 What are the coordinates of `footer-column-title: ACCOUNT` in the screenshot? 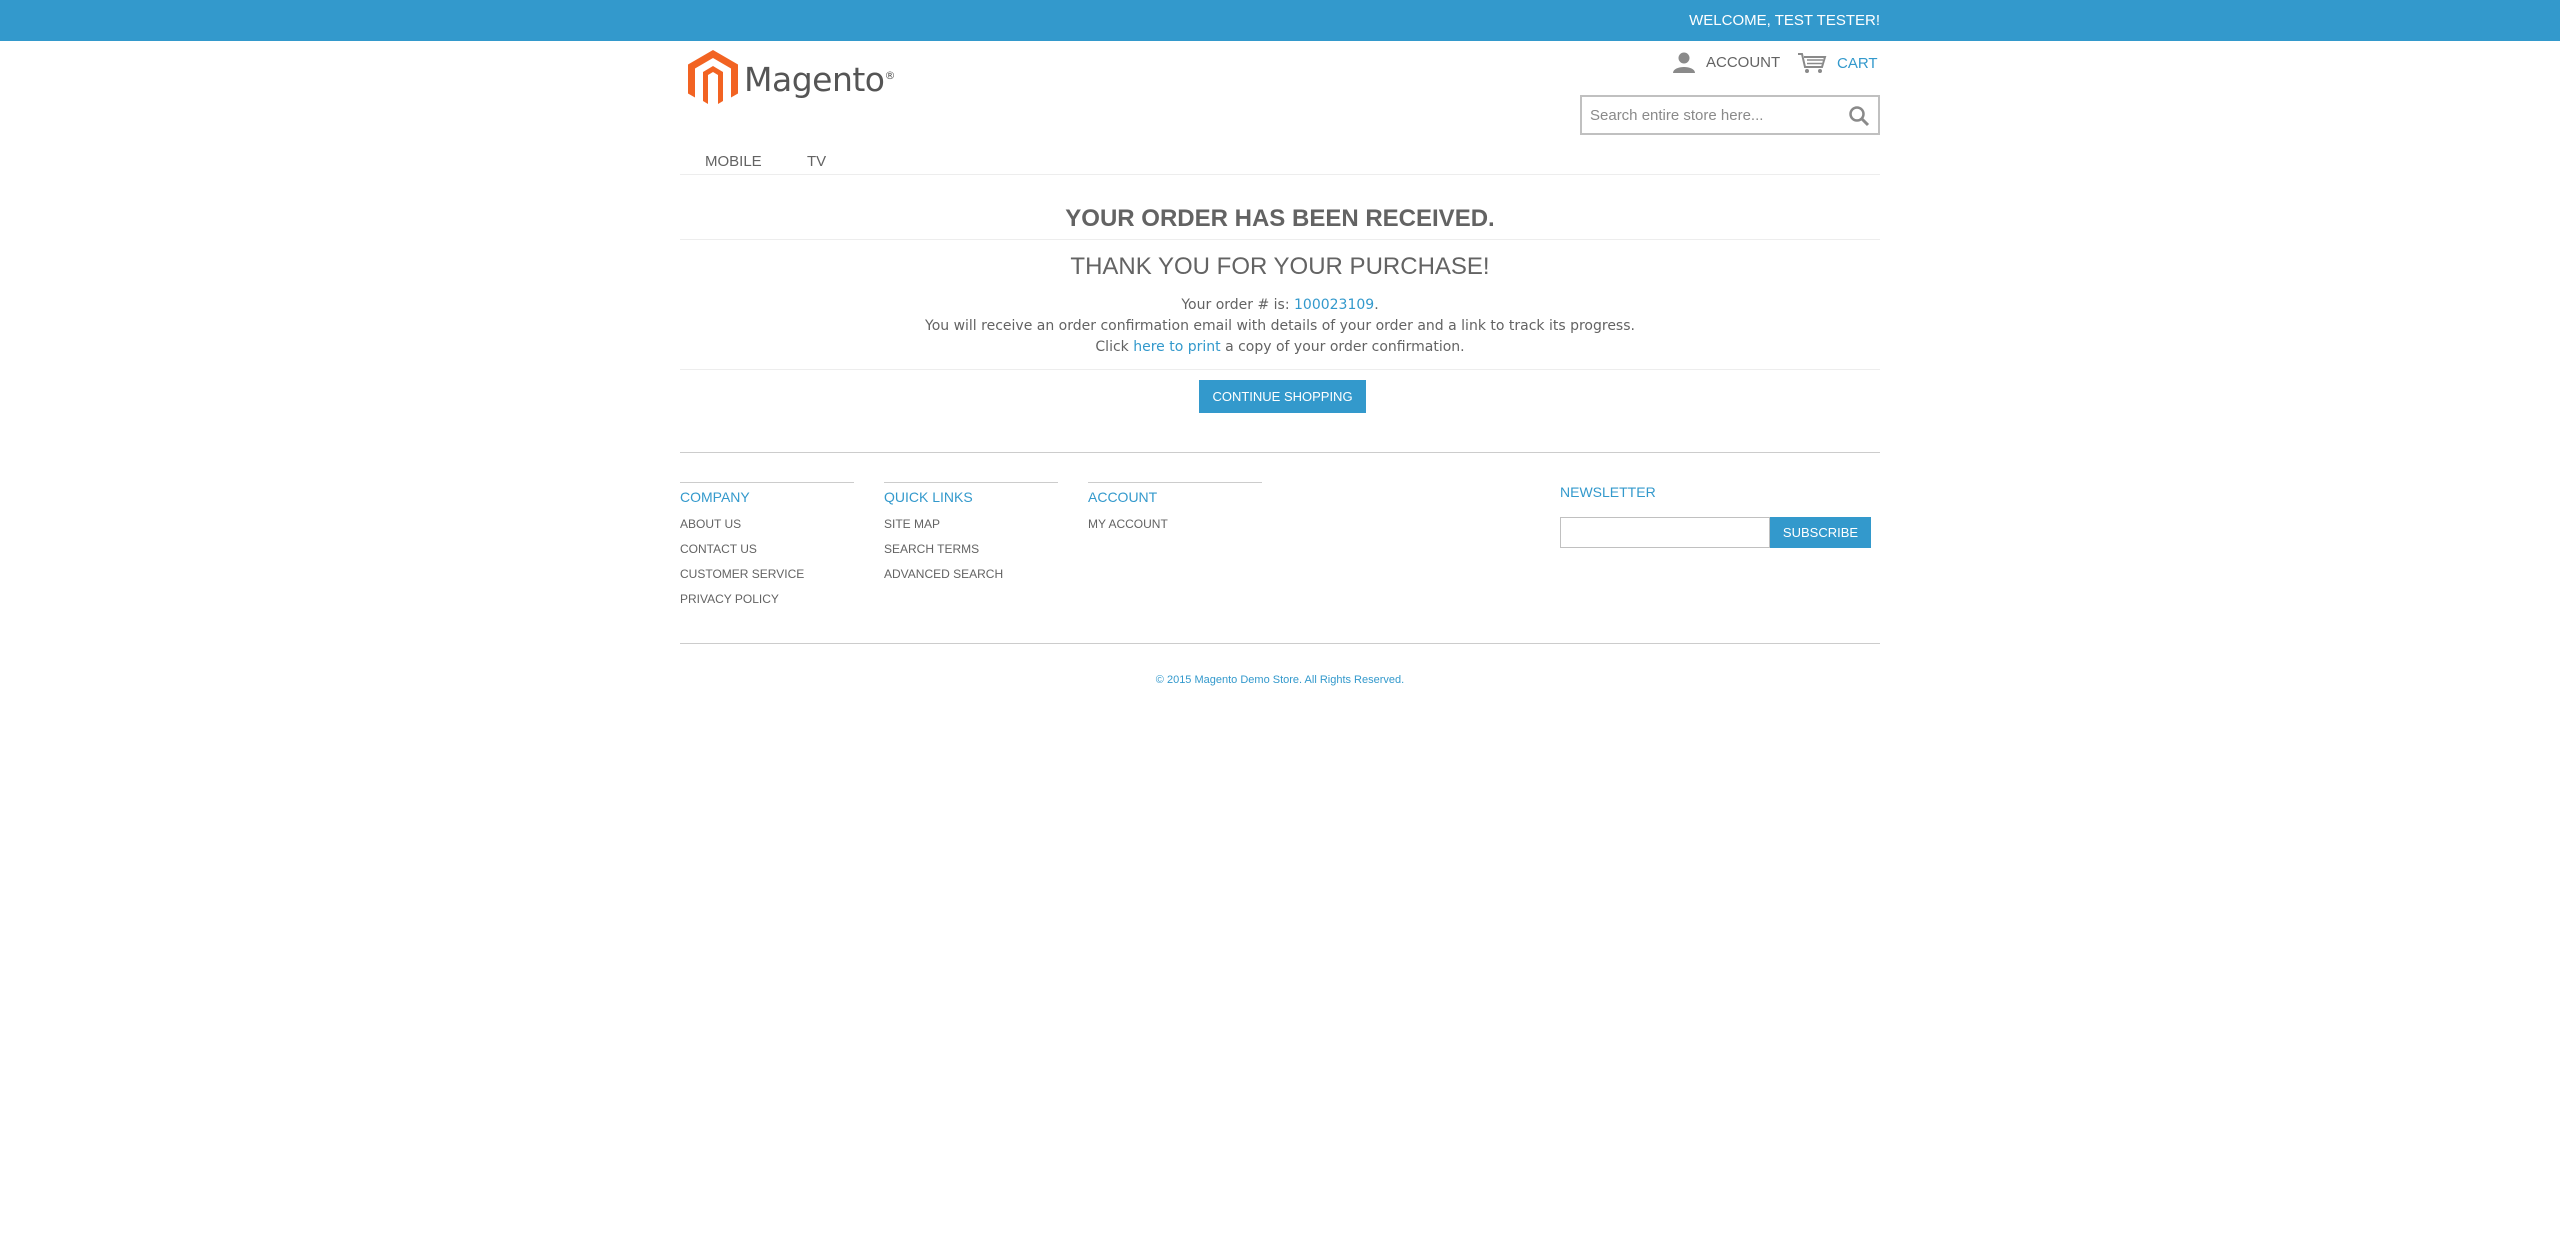 It's located at (1175, 493).